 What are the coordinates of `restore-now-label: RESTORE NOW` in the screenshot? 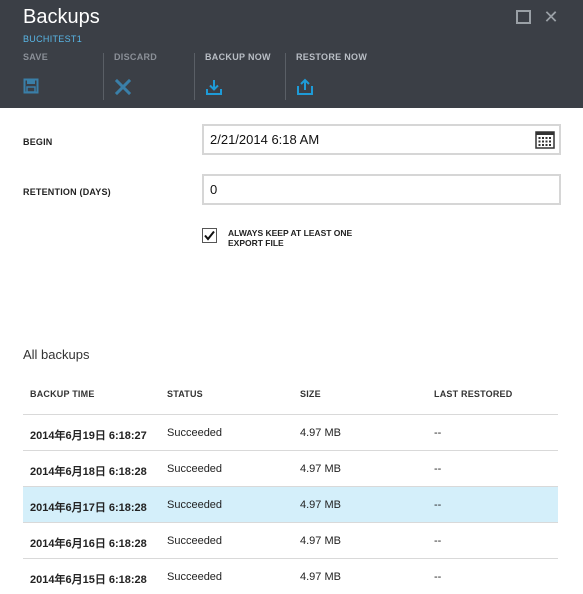 It's located at (332, 57).